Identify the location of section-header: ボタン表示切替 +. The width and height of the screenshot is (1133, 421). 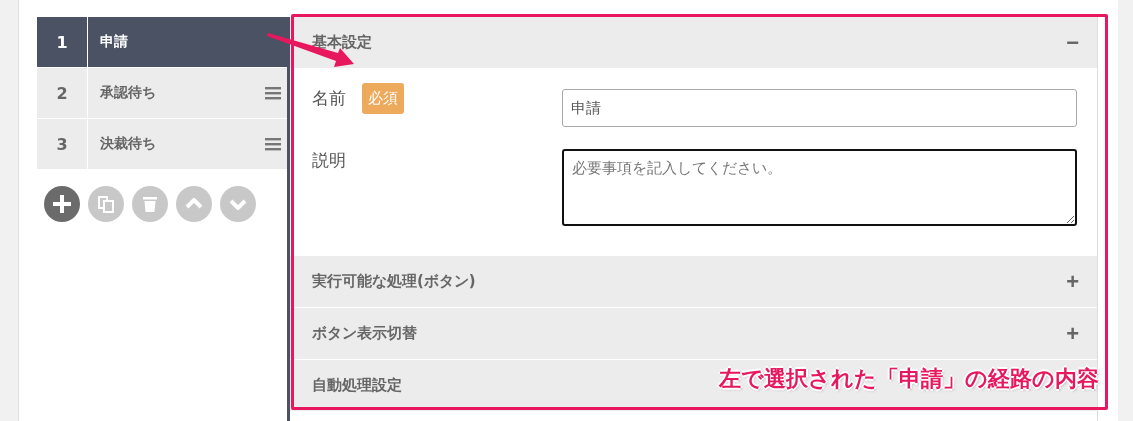
(693, 334).